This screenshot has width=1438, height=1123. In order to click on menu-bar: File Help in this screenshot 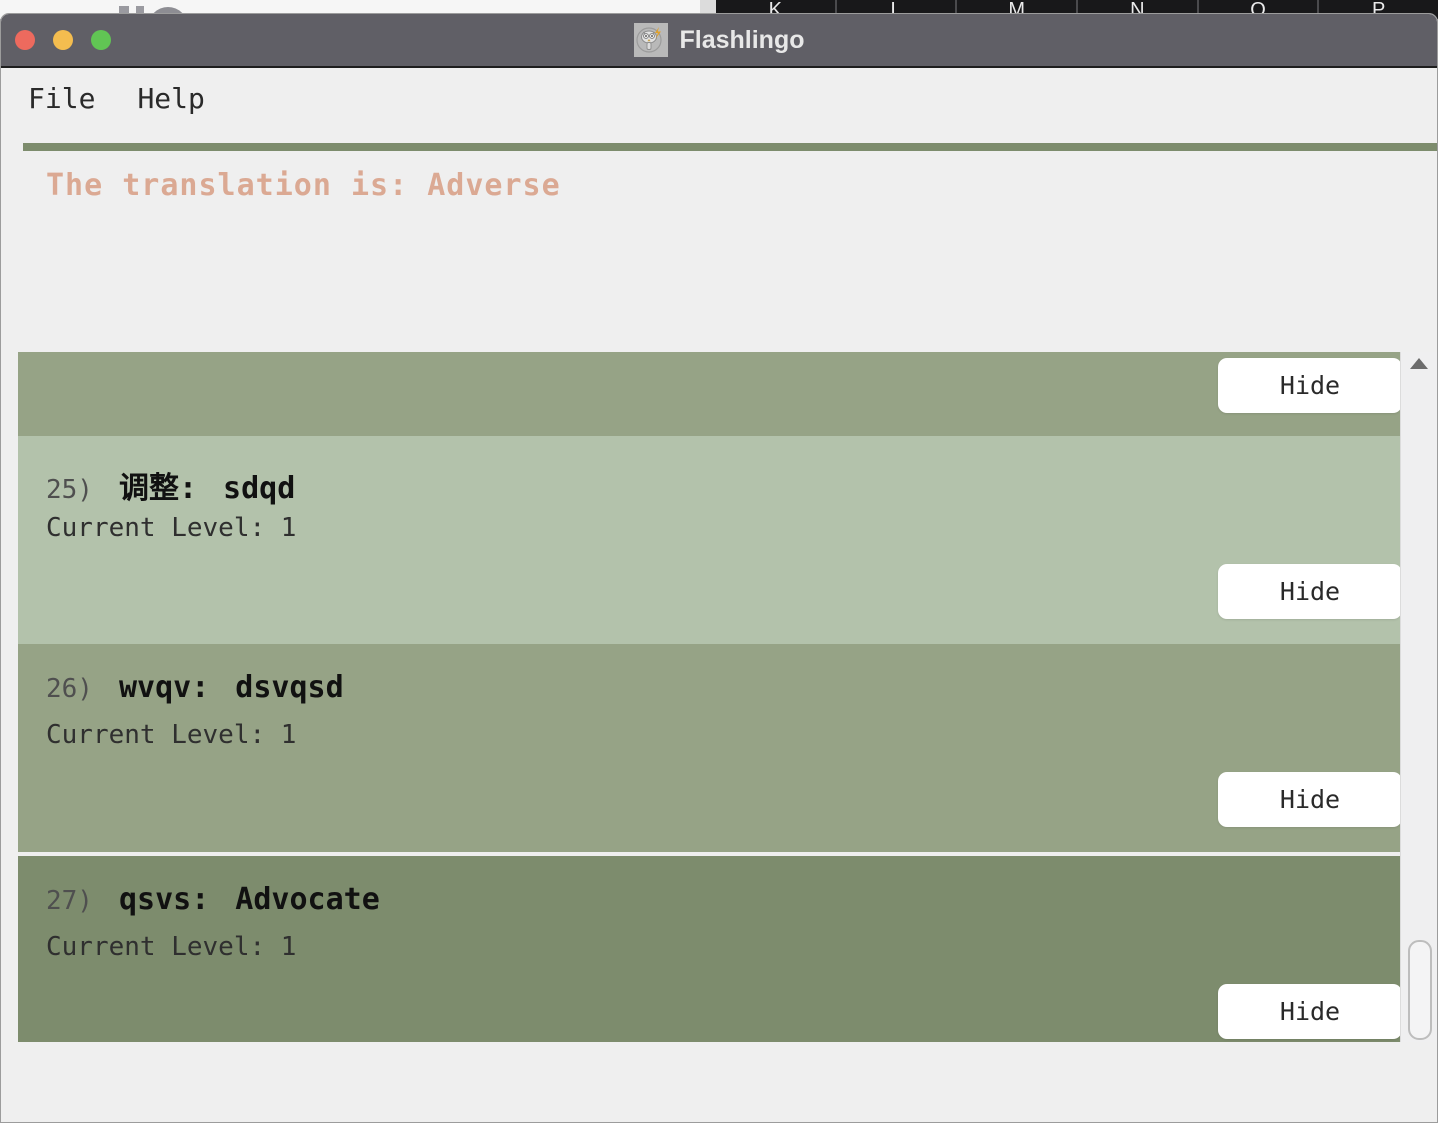, I will do `click(719, 99)`.